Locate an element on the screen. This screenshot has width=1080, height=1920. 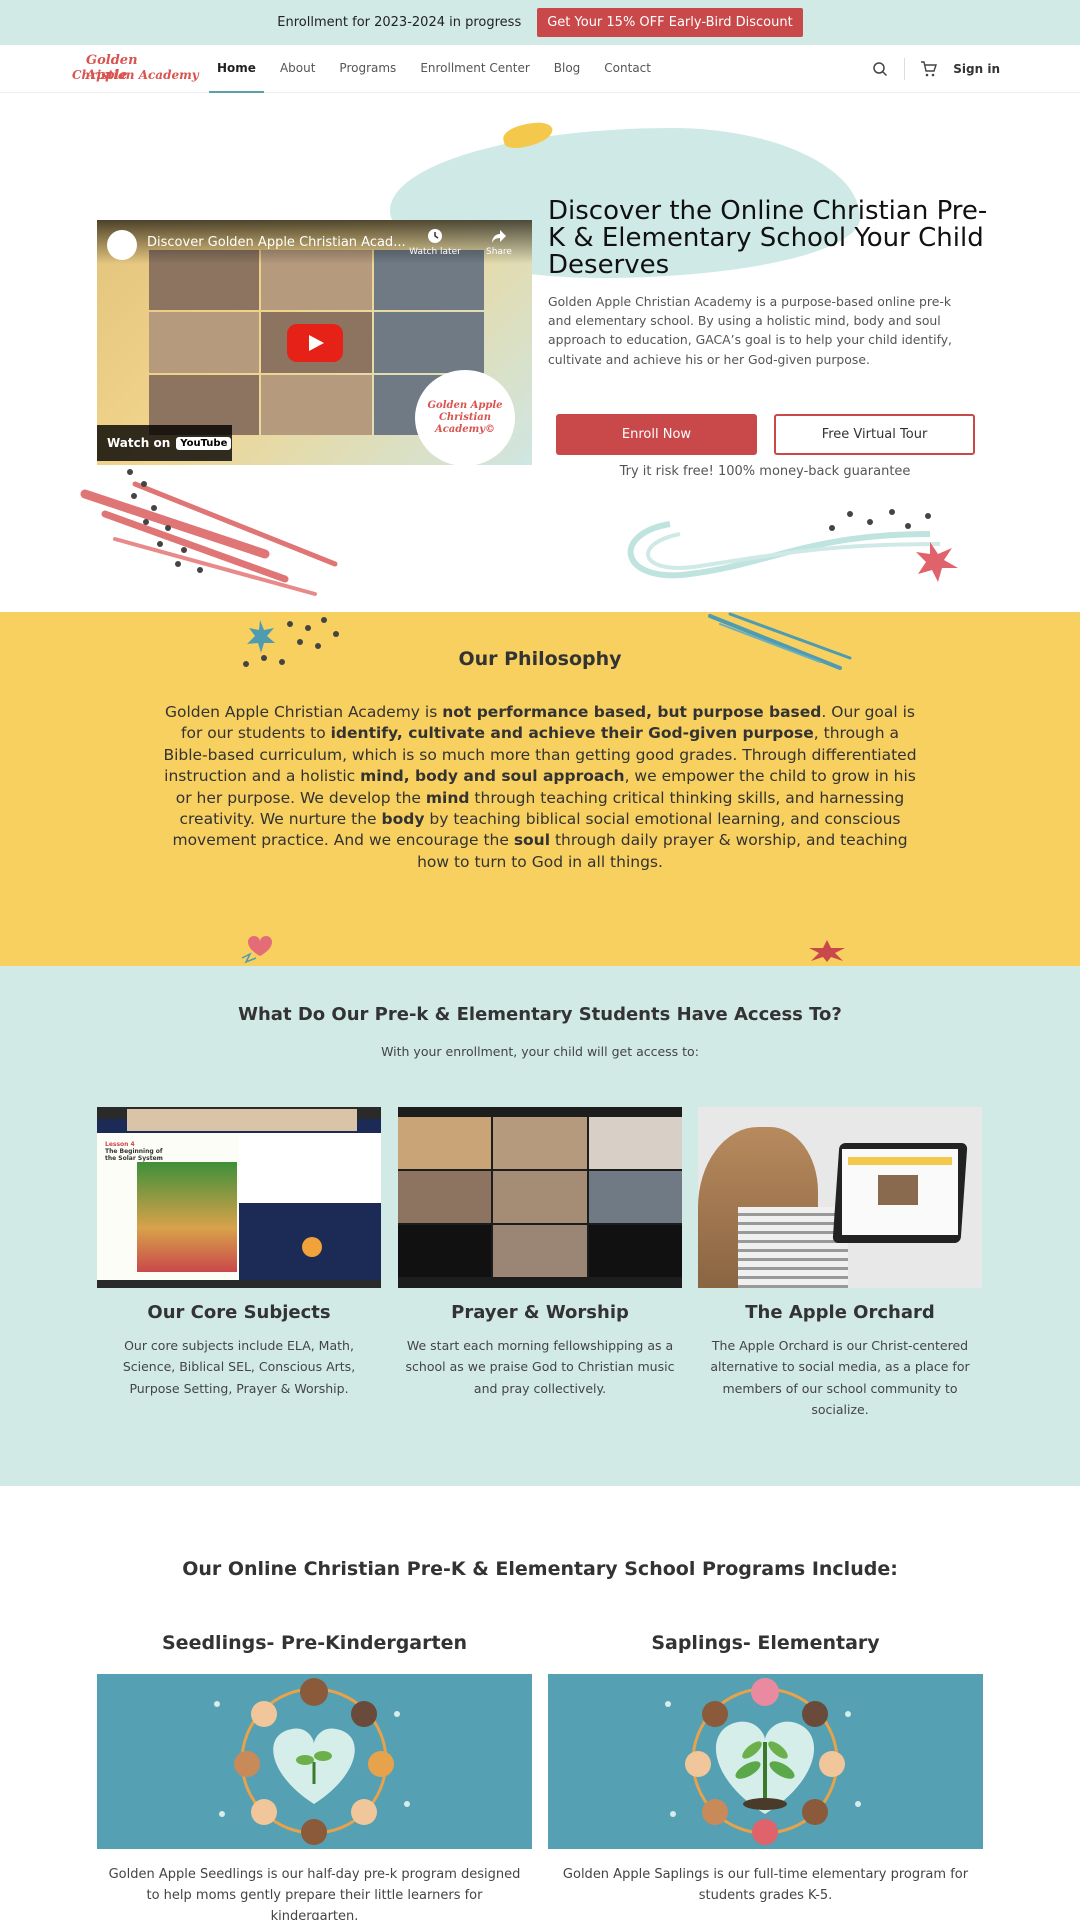
nav-about: About is located at coordinates (297, 69).